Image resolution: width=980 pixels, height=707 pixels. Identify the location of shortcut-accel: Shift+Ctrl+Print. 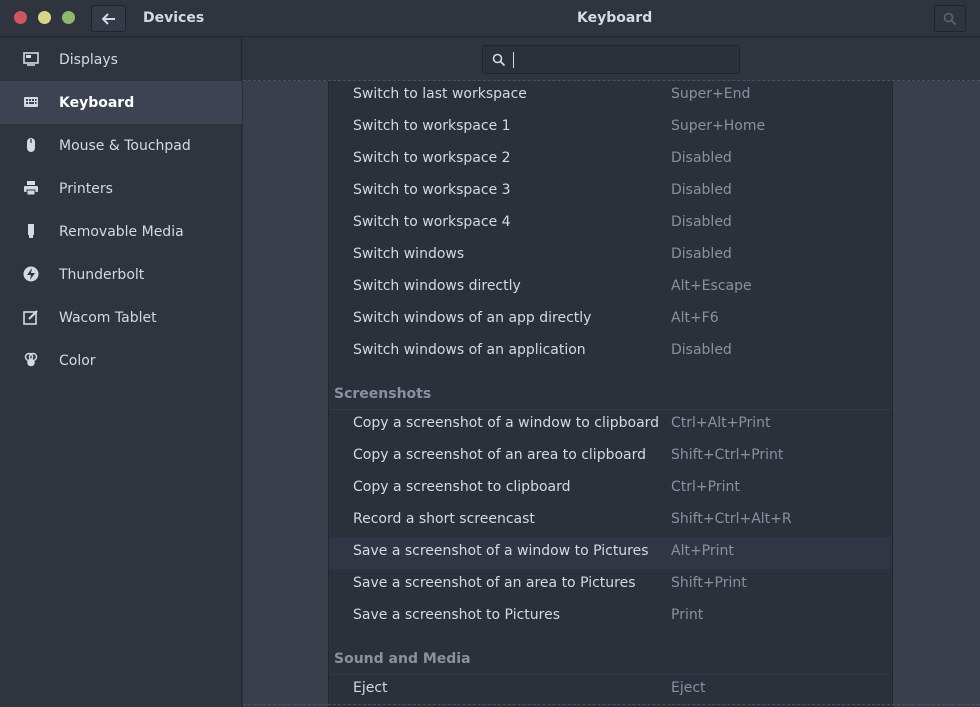
(727, 455).